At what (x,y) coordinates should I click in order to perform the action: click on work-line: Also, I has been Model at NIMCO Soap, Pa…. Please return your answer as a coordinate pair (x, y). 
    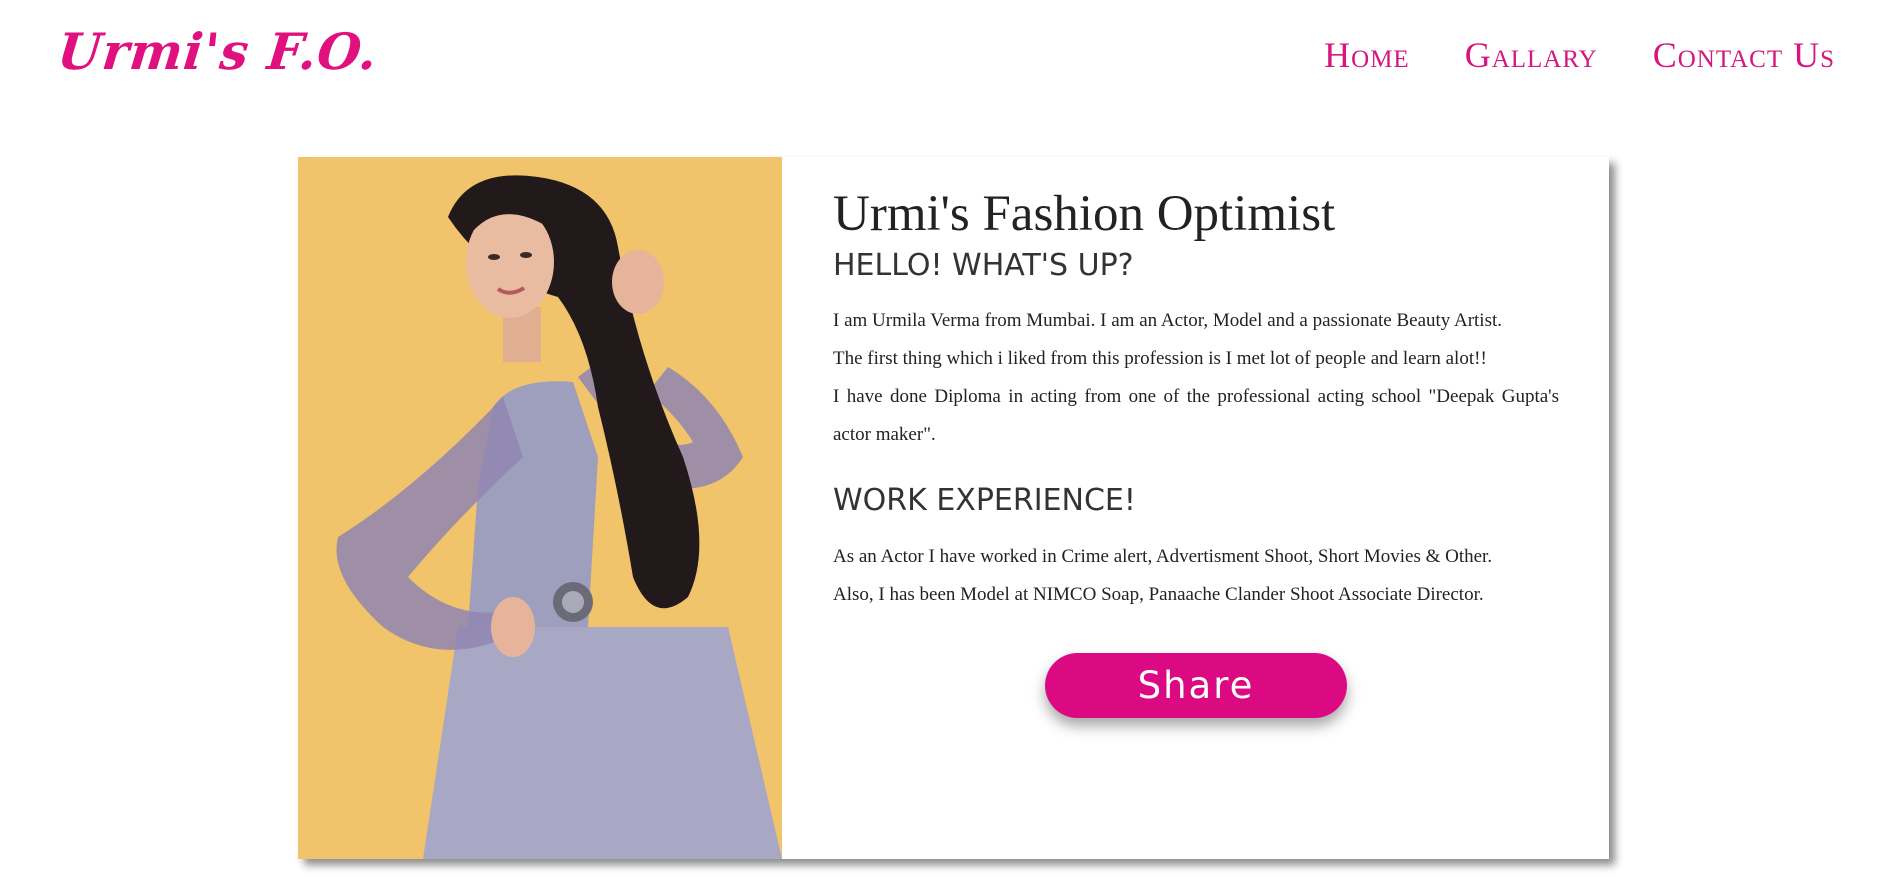
    Looking at the image, I should click on (1158, 594).